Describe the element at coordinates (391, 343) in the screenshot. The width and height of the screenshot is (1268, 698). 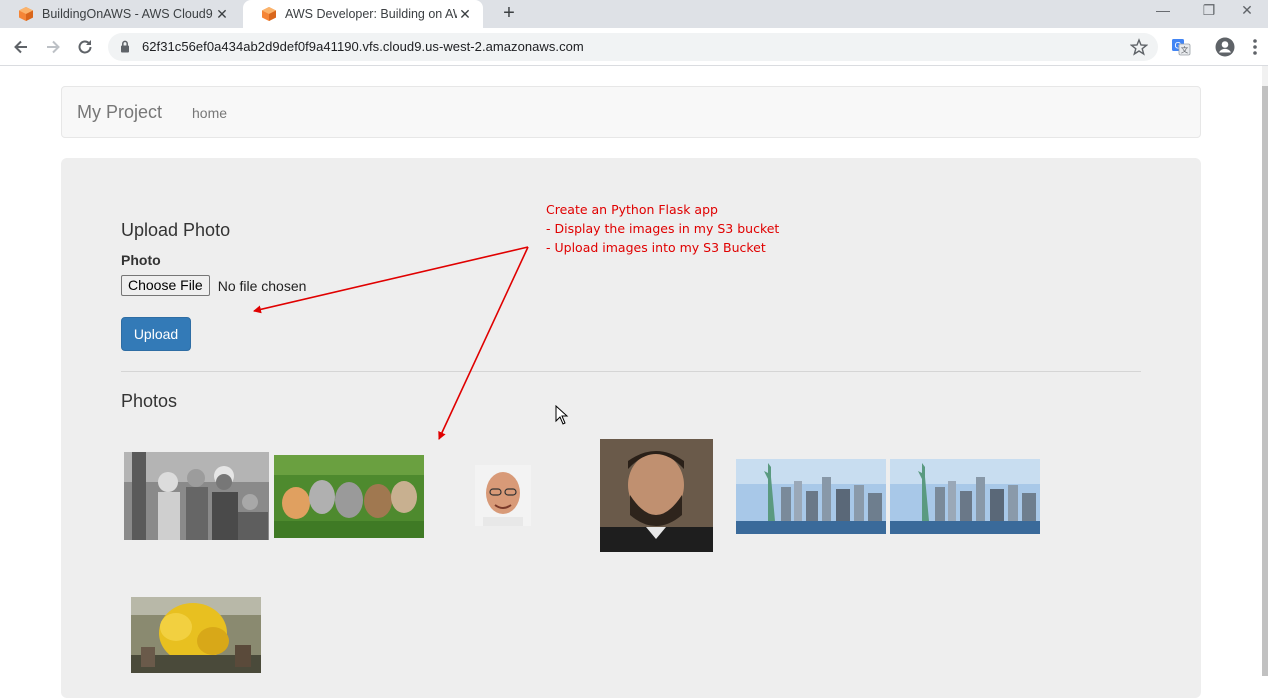
I see `annotation-arrows` at that location.